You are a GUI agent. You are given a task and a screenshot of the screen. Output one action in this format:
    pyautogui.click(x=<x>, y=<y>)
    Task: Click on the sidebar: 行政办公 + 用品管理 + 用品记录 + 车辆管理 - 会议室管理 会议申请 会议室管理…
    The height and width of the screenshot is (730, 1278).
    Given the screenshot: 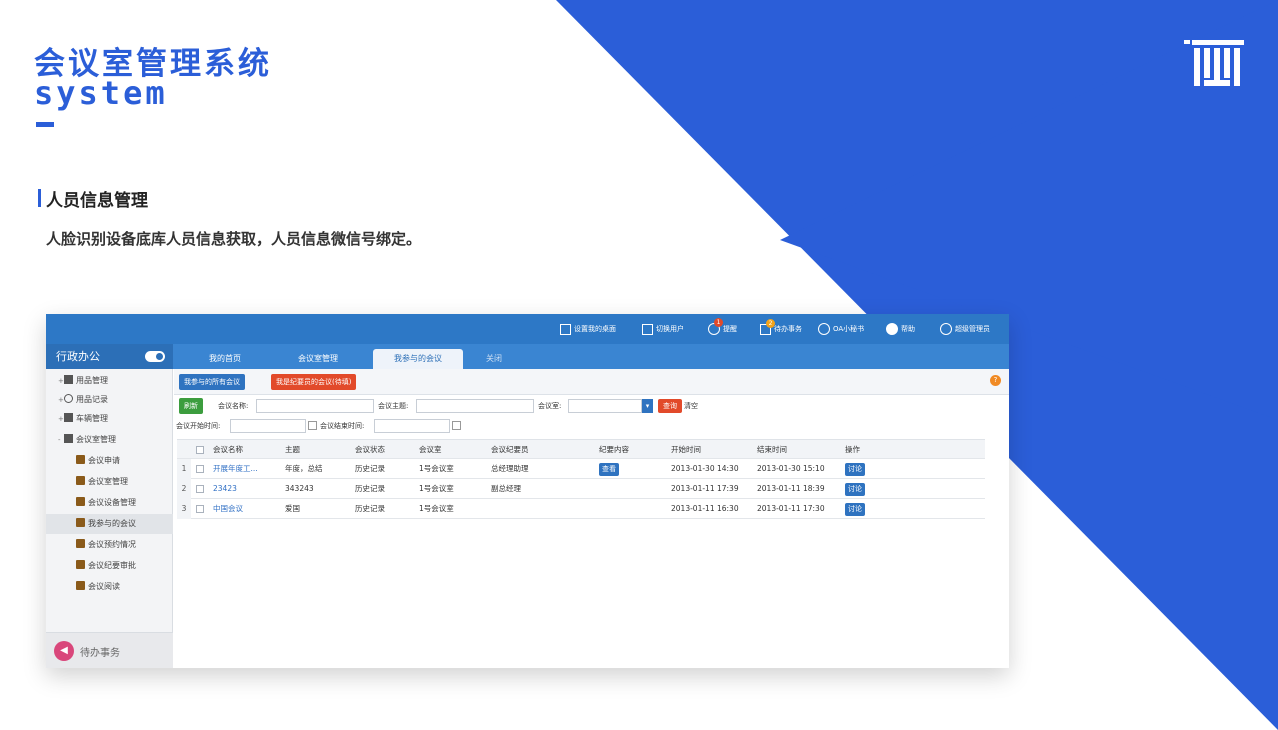 What is the action you would take?
    pyautogui.click(x=109, y=506)
    